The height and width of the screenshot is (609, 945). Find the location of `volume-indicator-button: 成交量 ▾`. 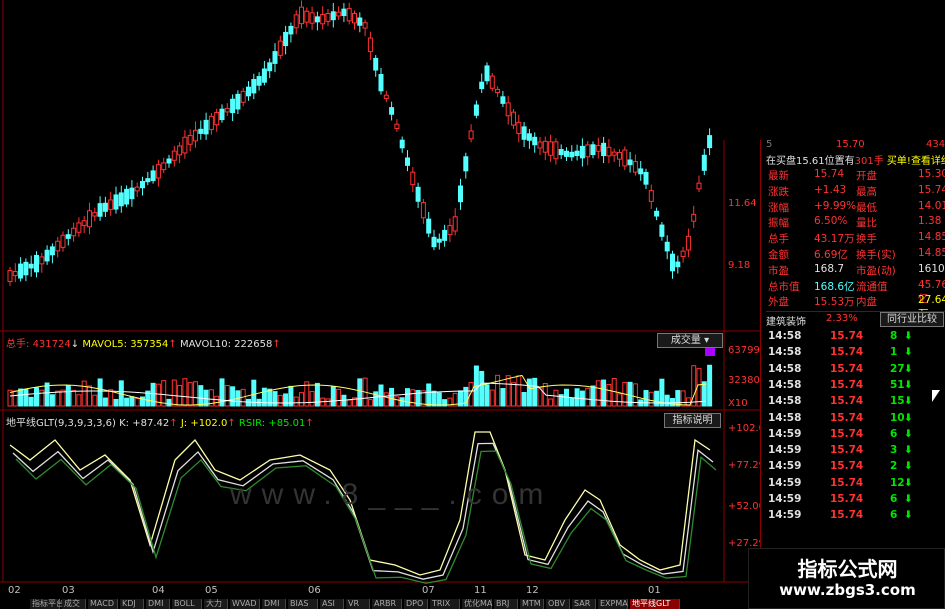

volume-indicator-button: 成交量 ▾ is located at coordinates (690, 340).